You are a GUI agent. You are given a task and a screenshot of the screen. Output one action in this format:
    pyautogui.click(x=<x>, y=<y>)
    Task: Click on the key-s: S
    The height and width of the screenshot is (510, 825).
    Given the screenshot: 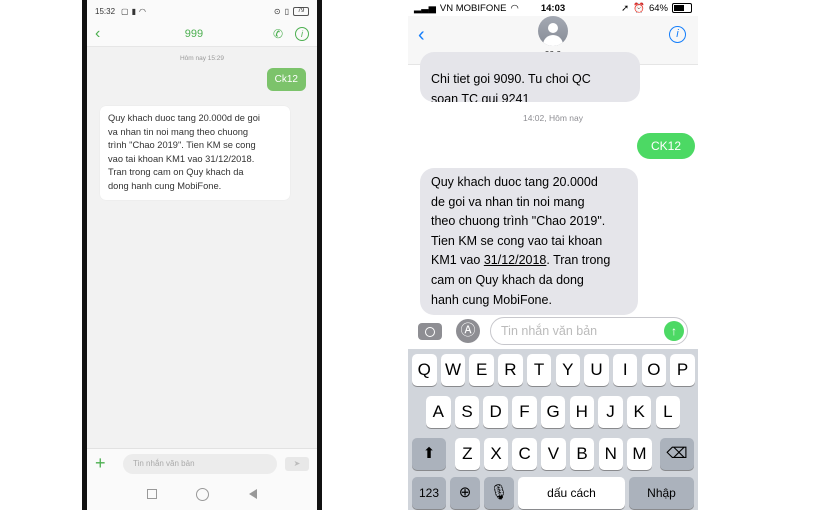 What is the action you would take?
    pyautogui.click(x=467, y=412)
    